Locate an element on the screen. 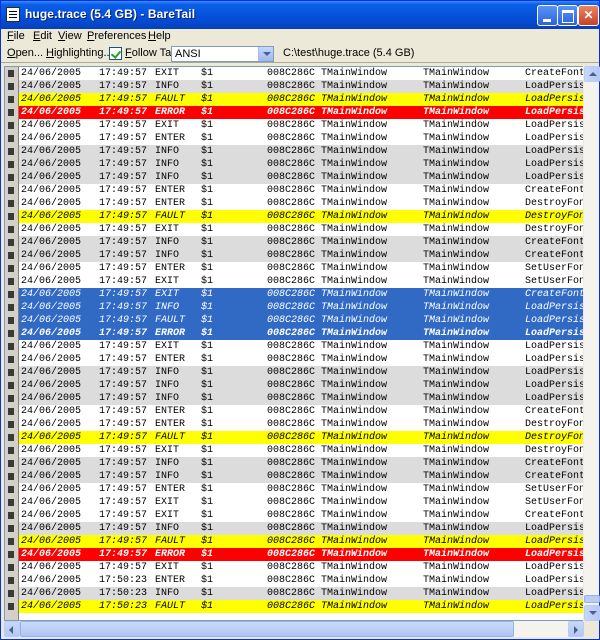 The height and width of the screenshot is (640, 600). encoding-select: ANSI is located at coordinates (222, 54).